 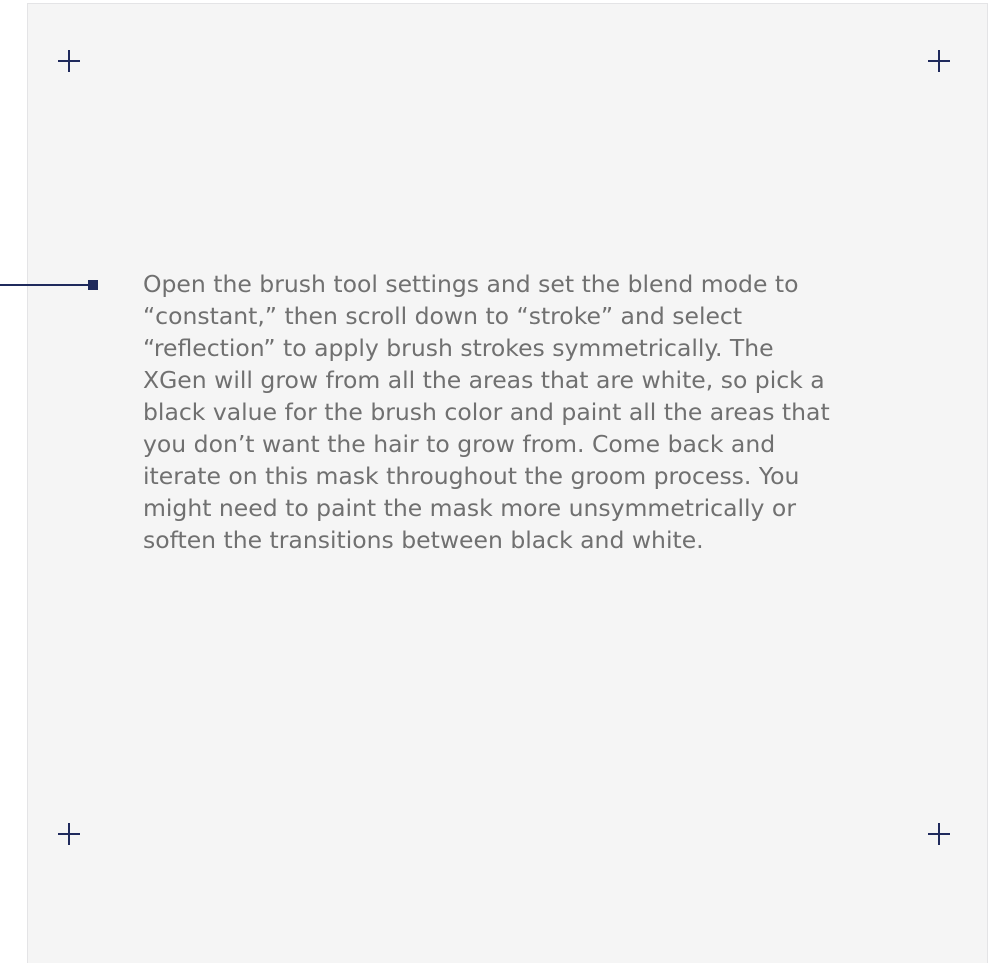 What do you see at coordinates (45, 285) in the screenshot?
I see `callout-pointer-line` at bounding box center [45, 285].